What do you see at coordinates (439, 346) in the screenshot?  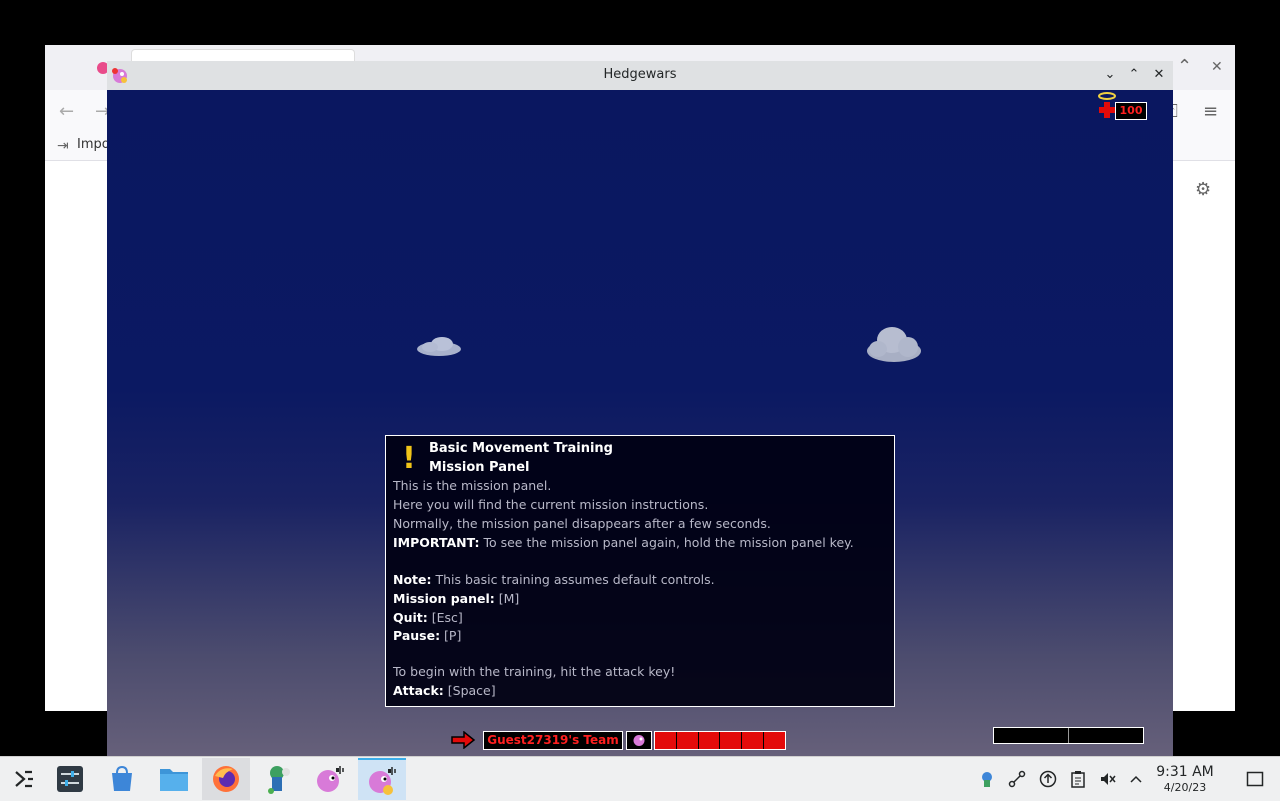 I see `cloud-small` at bounding box center [439, 346].